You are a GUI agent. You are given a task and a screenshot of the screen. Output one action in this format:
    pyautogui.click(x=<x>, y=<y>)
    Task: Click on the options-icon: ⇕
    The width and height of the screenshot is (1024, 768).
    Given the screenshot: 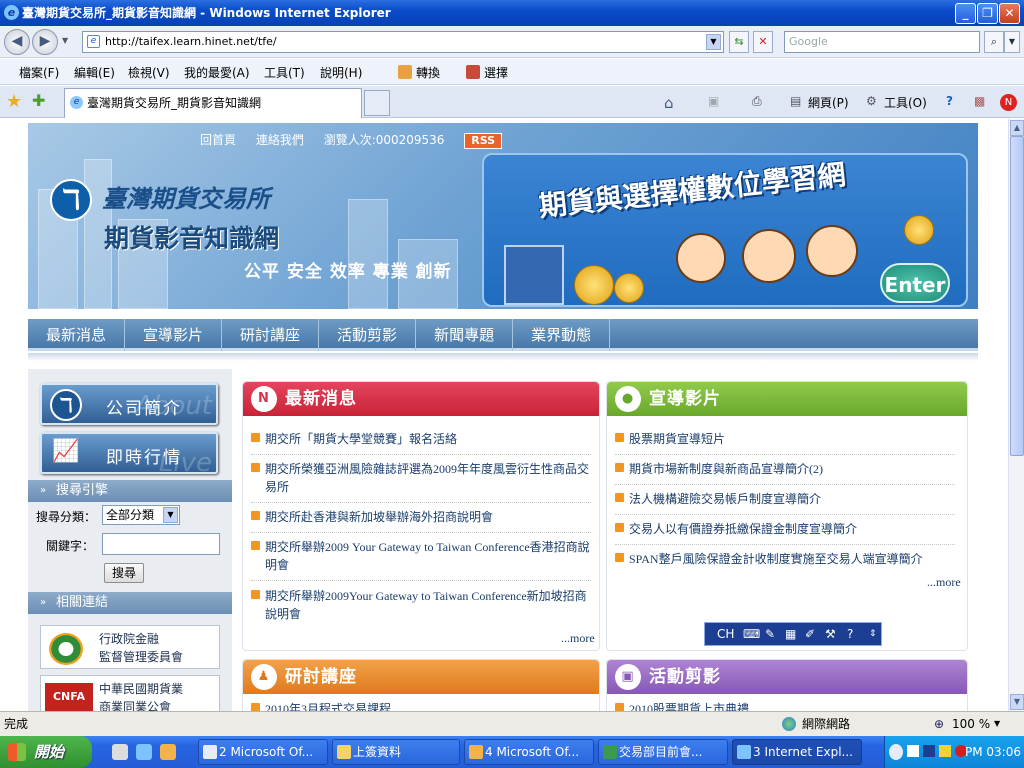 What is the action you would take?
    pyautogui.click(x=873, y=634)
    